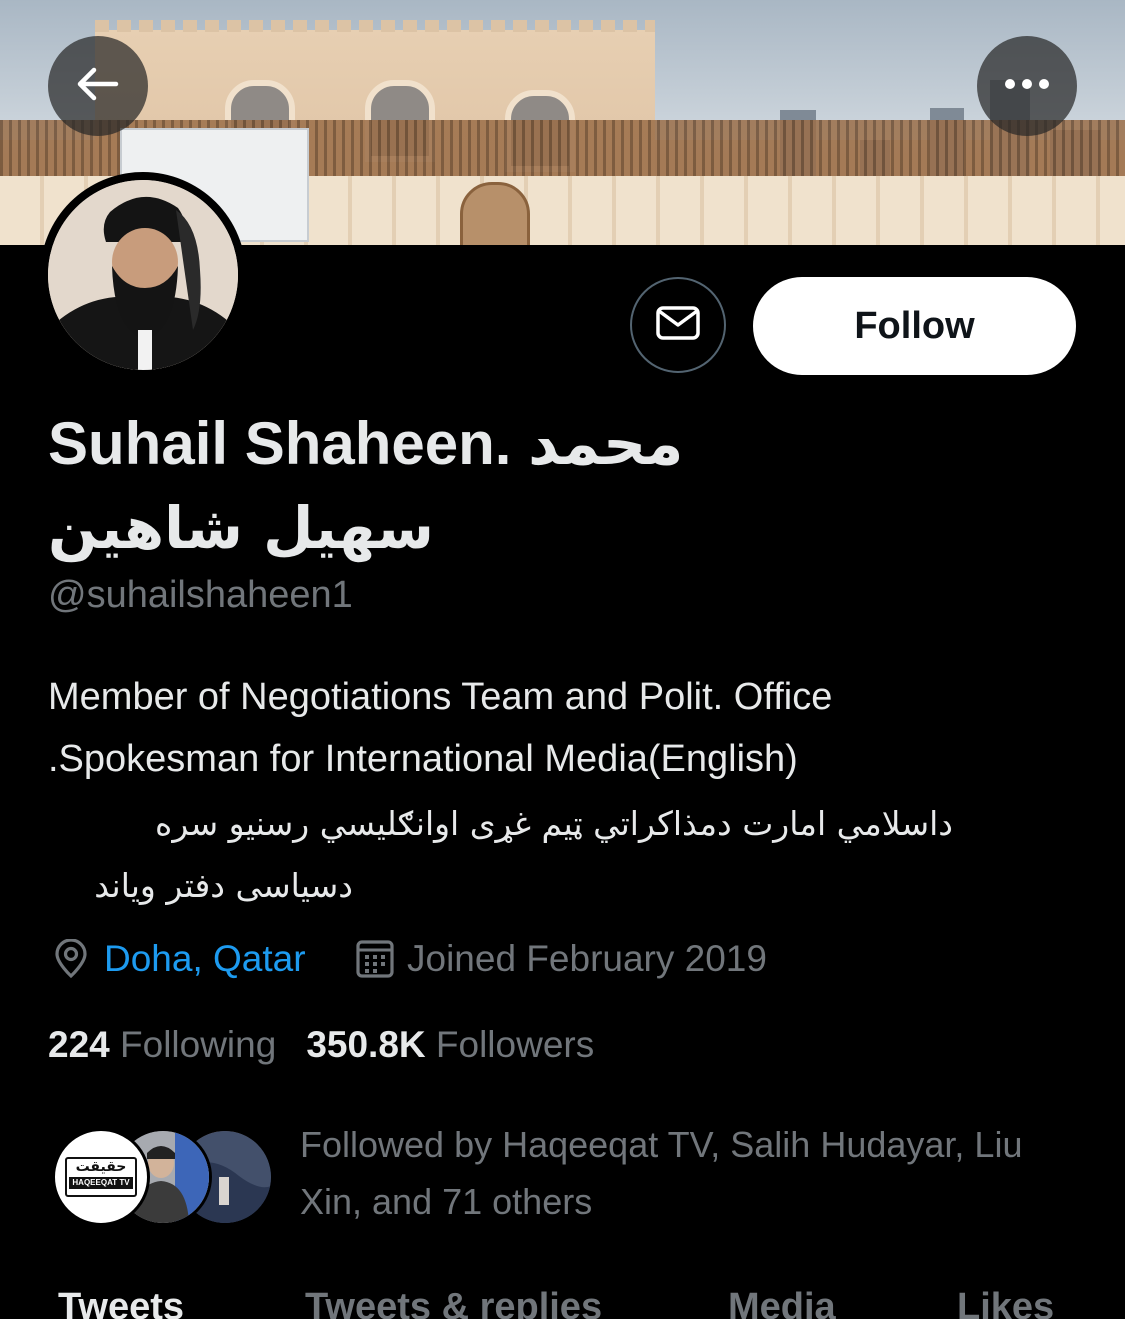 The image size is (1125, 1319). I want to click on display-name-line2: سهیل شاهین, so click(241, 528).